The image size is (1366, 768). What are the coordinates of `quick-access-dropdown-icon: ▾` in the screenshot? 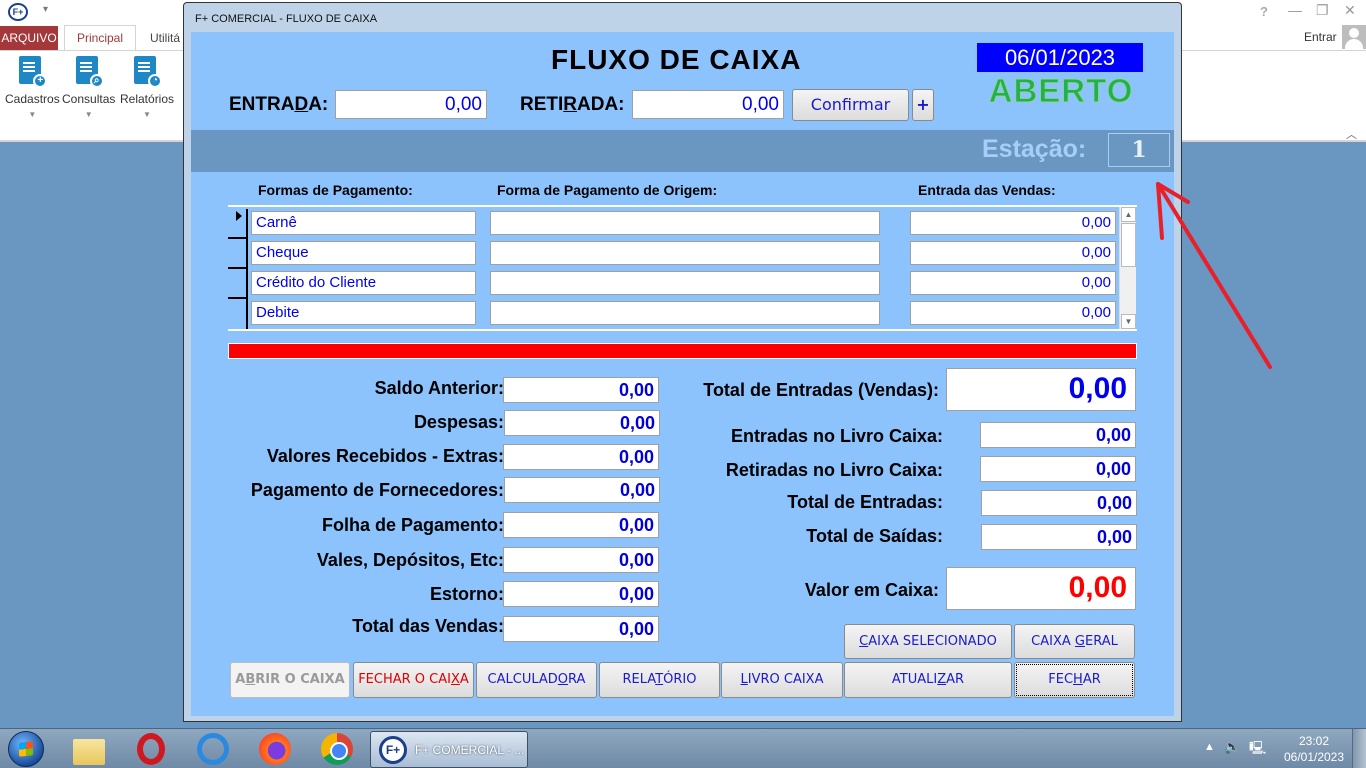 It's located at (45, 9).